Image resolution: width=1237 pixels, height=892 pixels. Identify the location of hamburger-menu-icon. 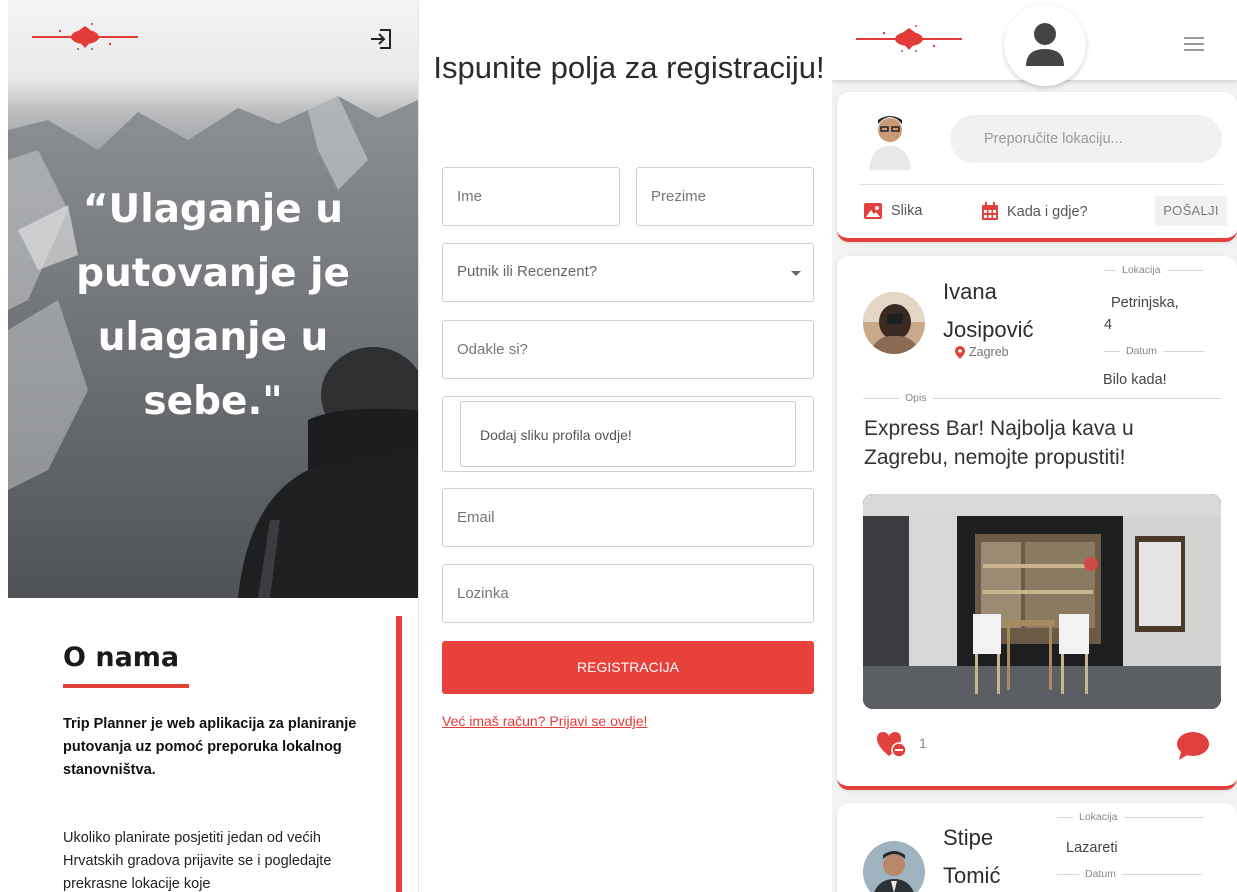
(1194, 46).